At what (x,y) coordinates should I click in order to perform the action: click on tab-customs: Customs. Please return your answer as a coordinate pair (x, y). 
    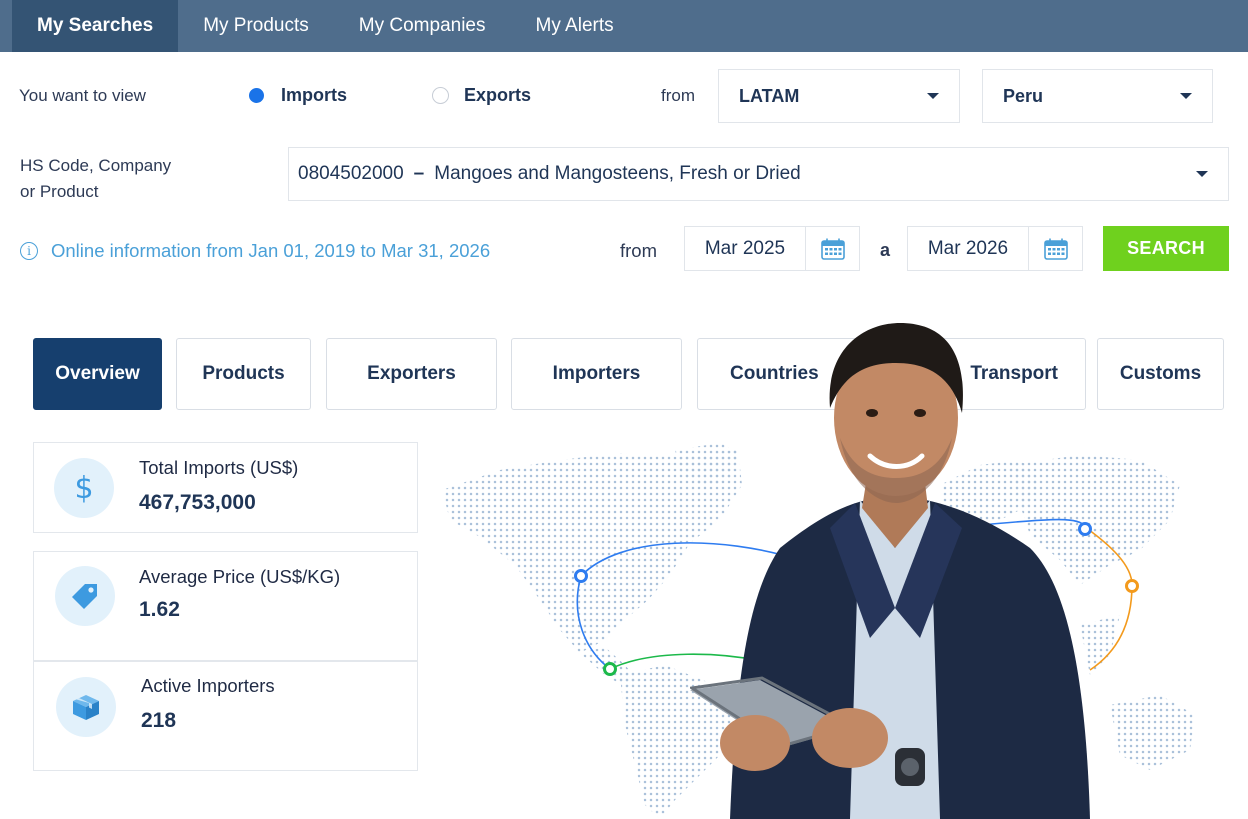
    Looking at the image, I should click on (1160, 374).